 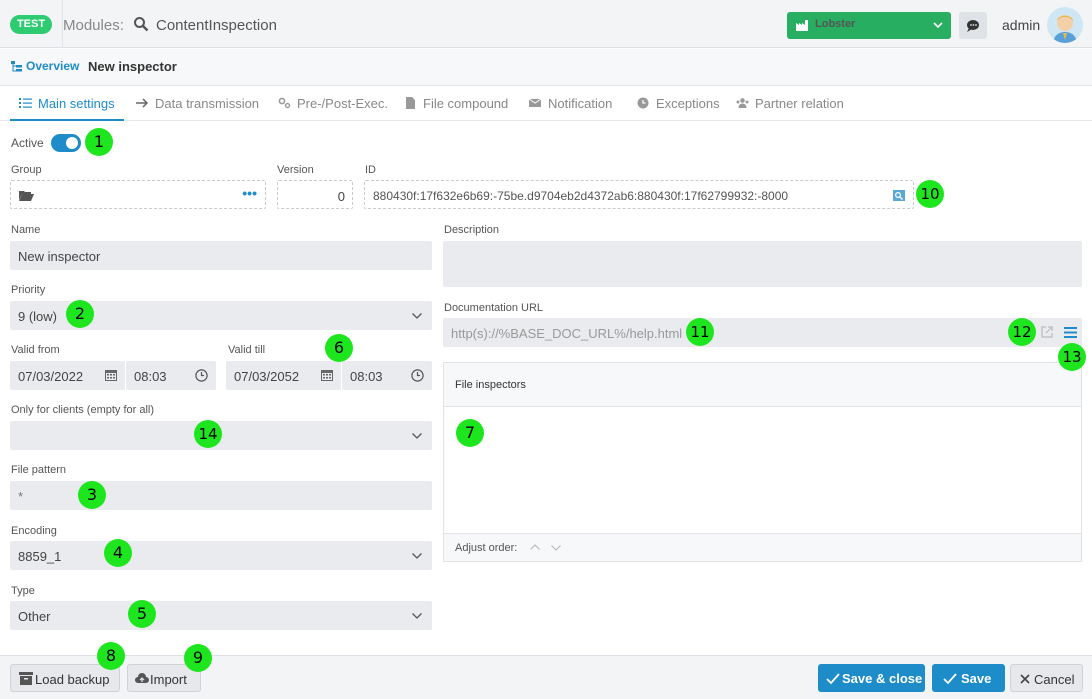 I want to click on annotation-marker: 3, so click(x=92, y=495).